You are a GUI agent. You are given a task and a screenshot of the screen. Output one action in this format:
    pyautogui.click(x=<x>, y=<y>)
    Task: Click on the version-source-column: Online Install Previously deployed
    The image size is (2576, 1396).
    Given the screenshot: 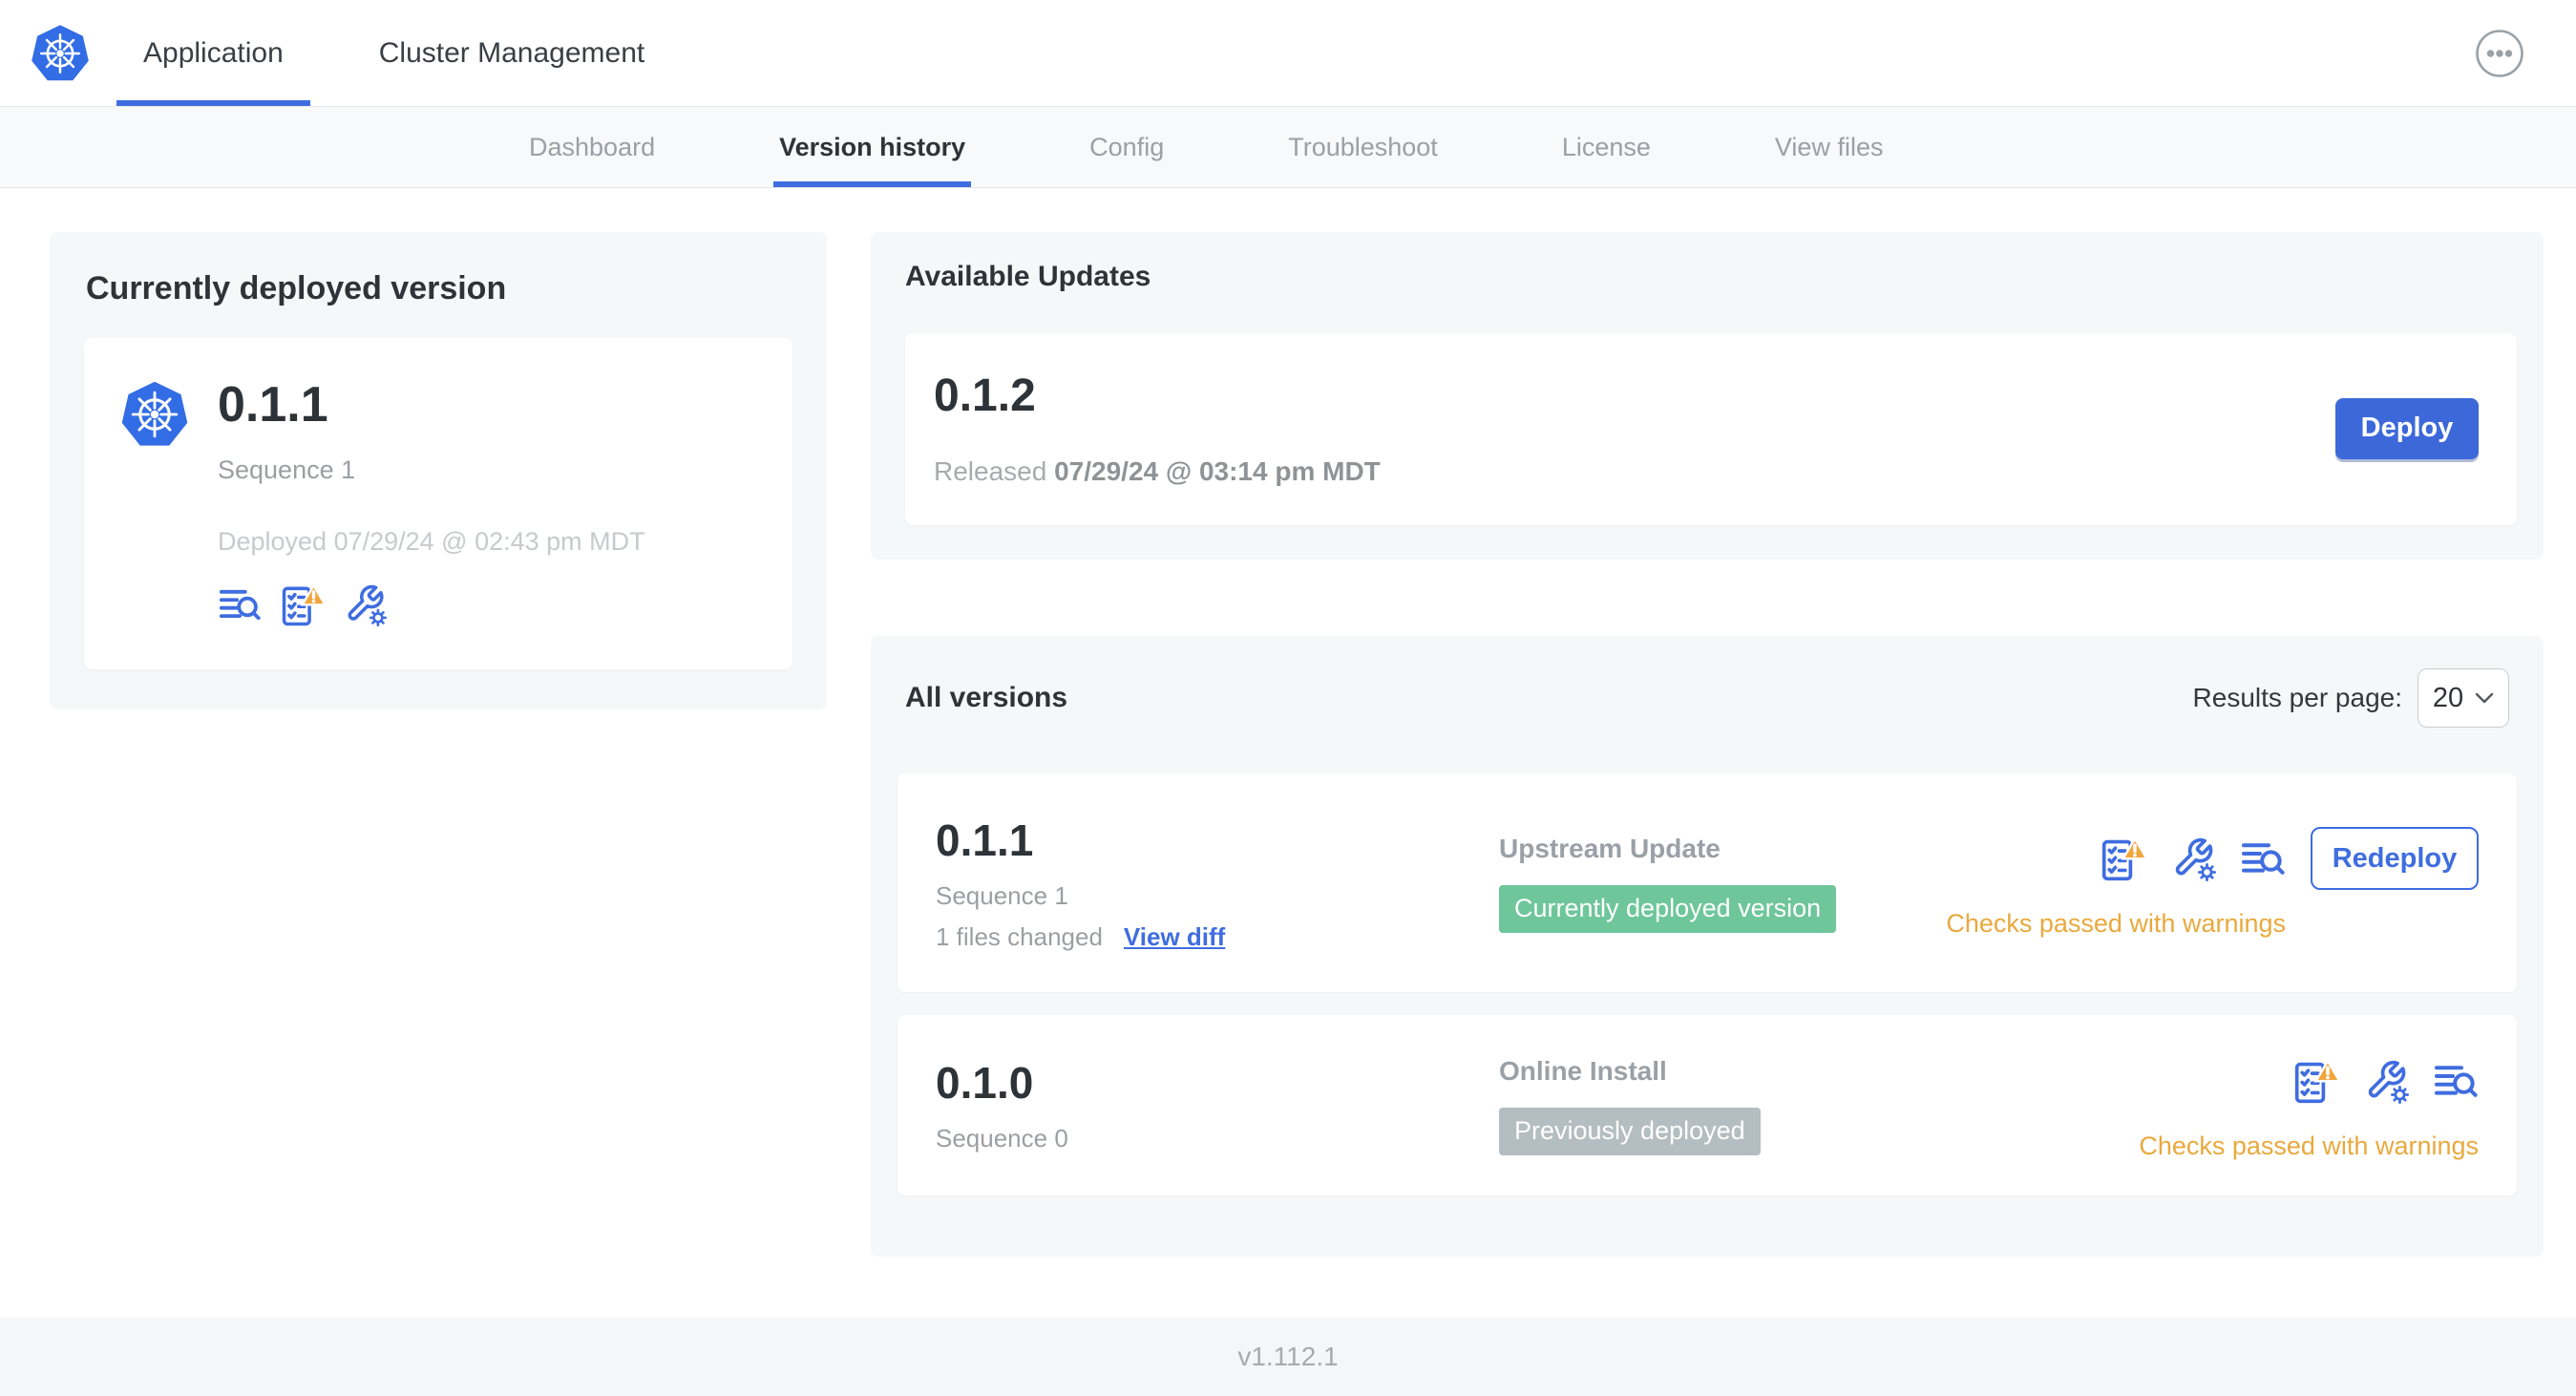 What is the action you would take?
    pyautogui.click(x=1819, y=1105)
    